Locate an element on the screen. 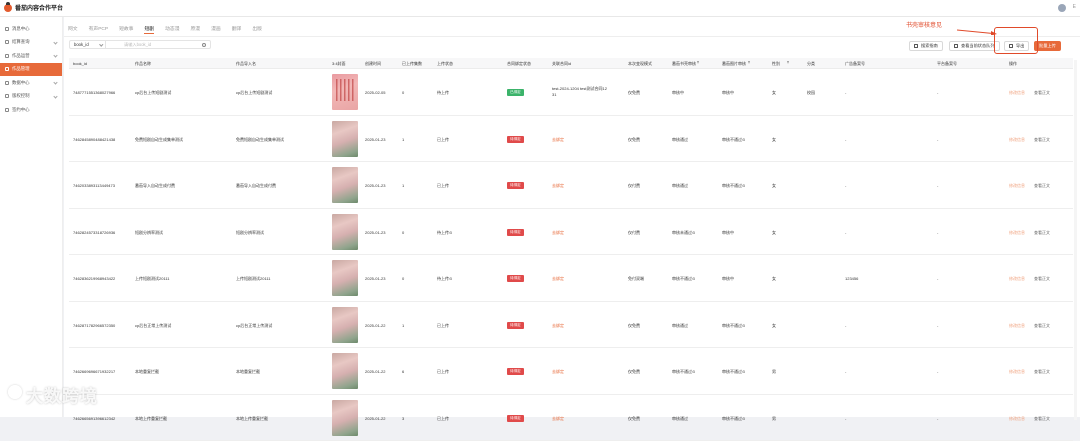 This screenshot has height=441, width=1080. sidebar-item-label: 签约中心 is located at coordinates (21, 110).